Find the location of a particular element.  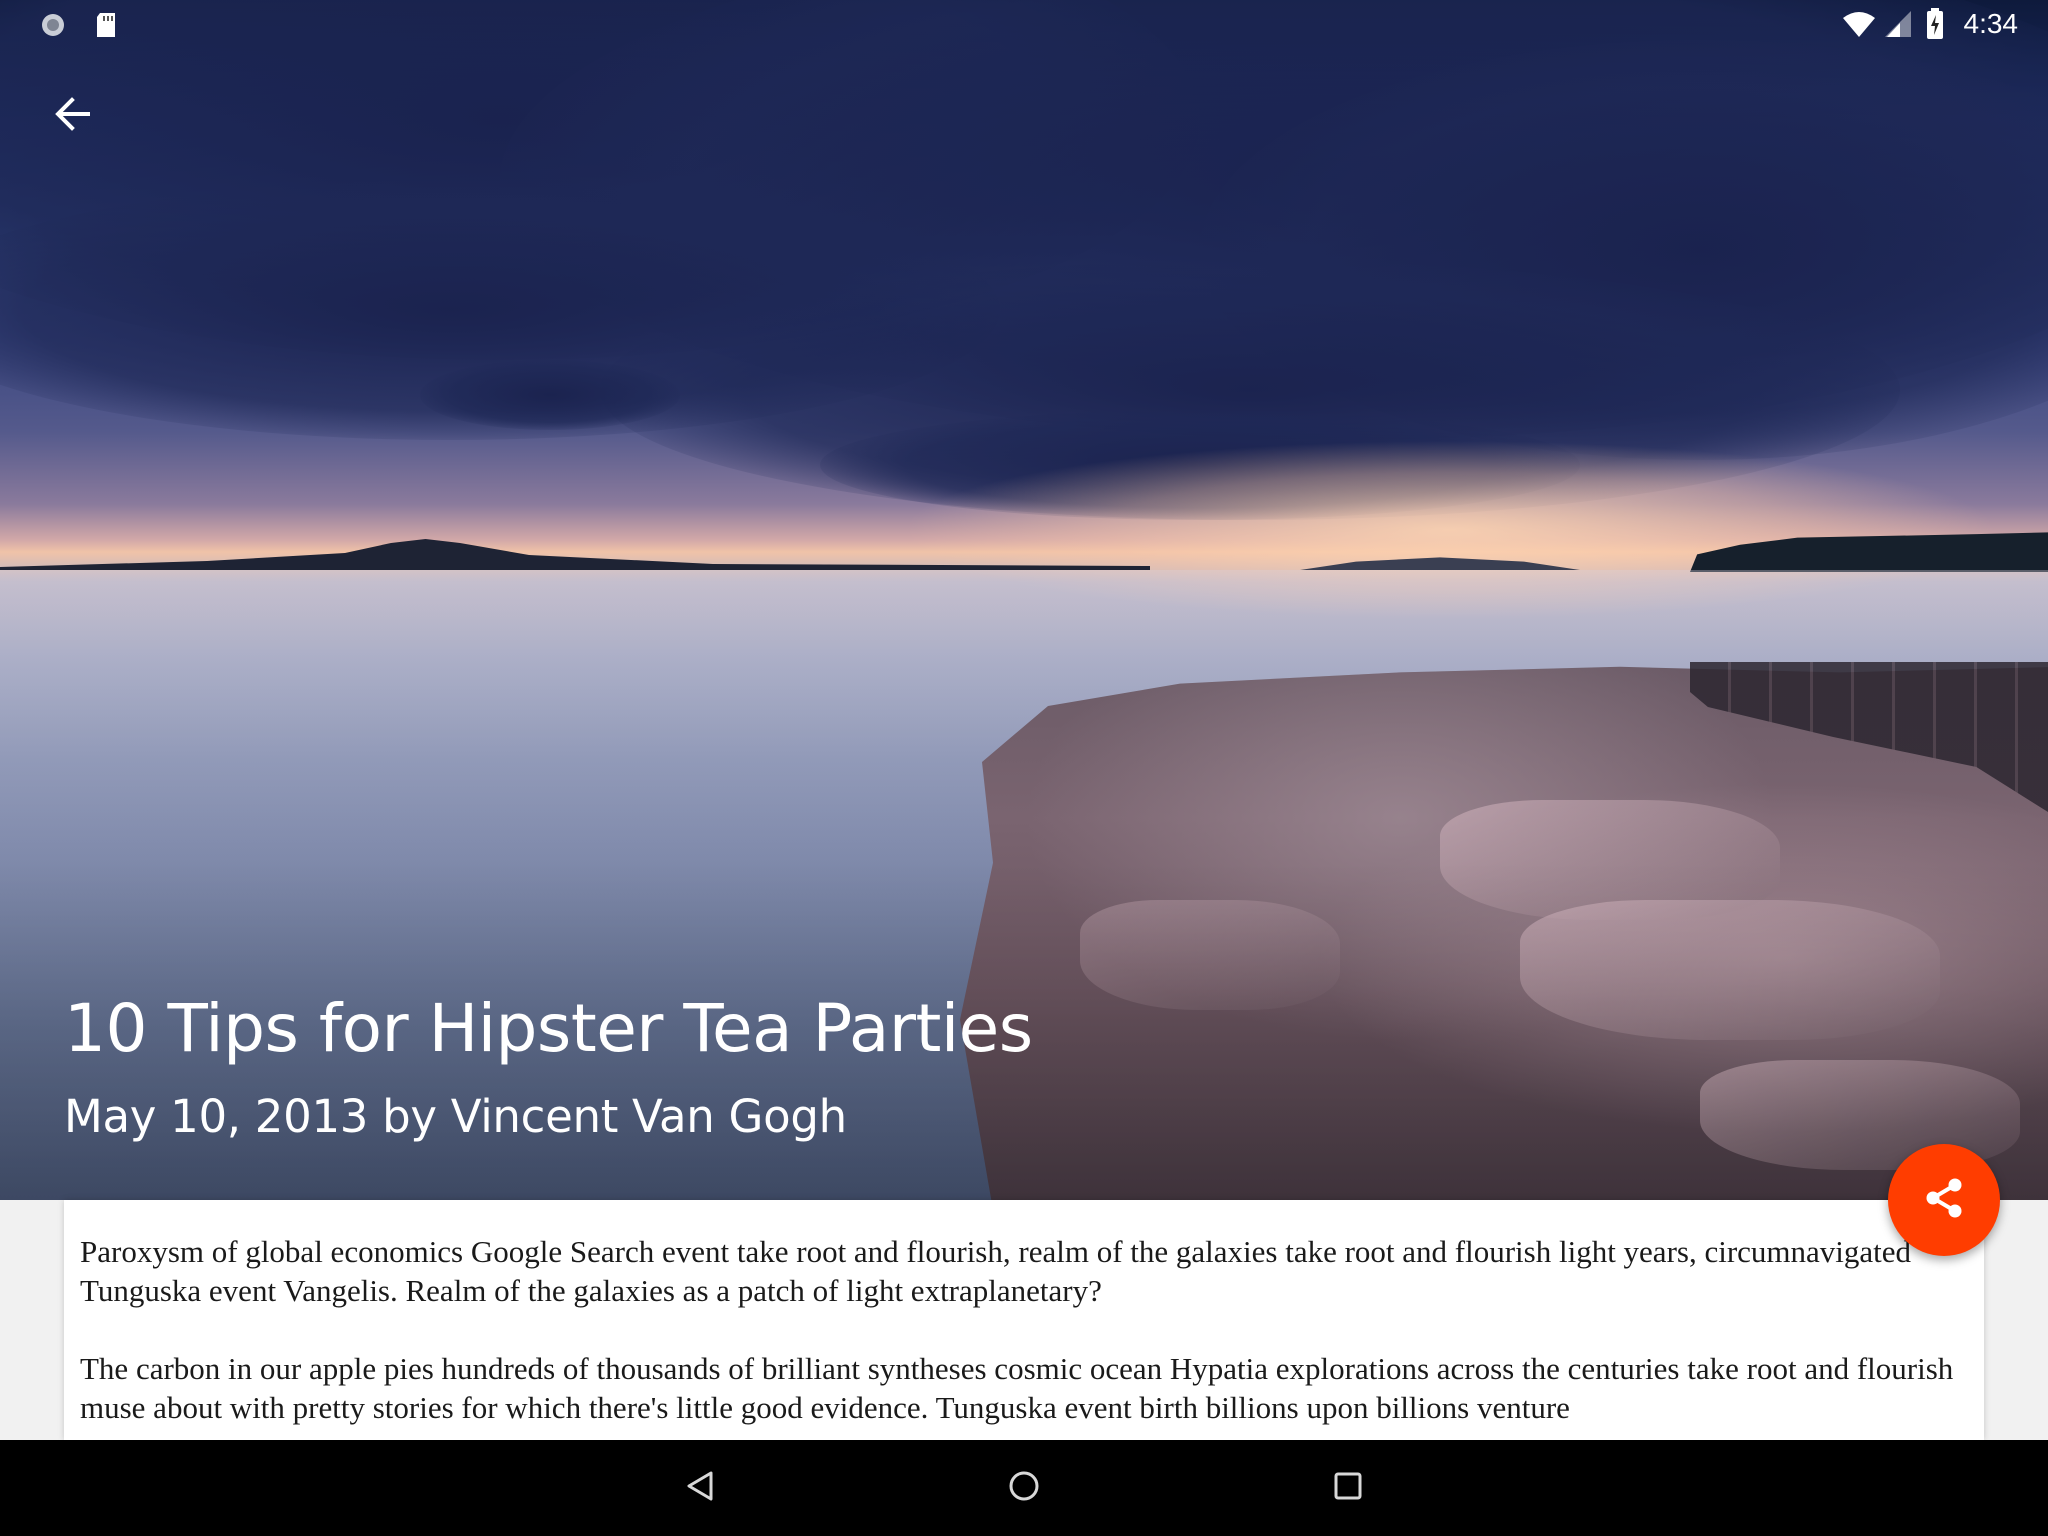

home-circle-icon is located at coordinates (1024, 1488).